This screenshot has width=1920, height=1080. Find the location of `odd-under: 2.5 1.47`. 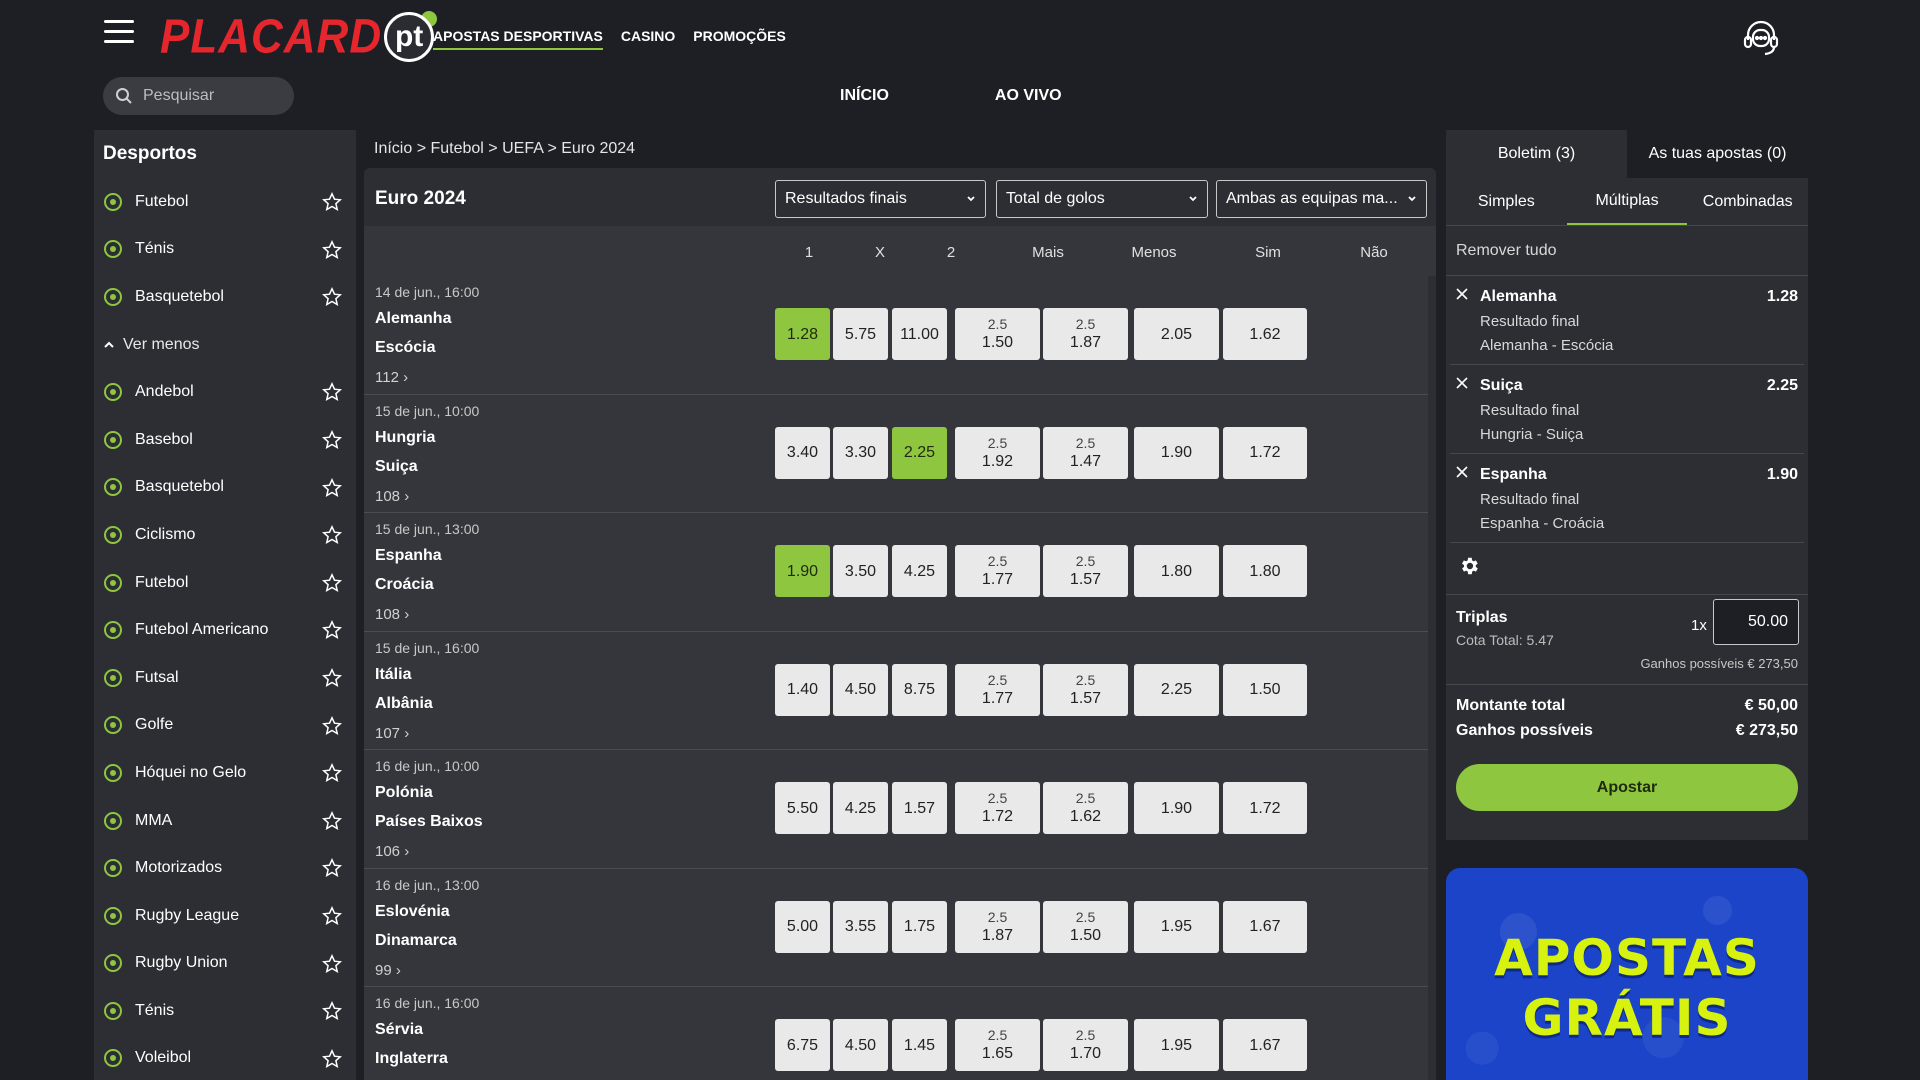

odd-under: 2.5 1.47 is located at coordinates (1085, 452).